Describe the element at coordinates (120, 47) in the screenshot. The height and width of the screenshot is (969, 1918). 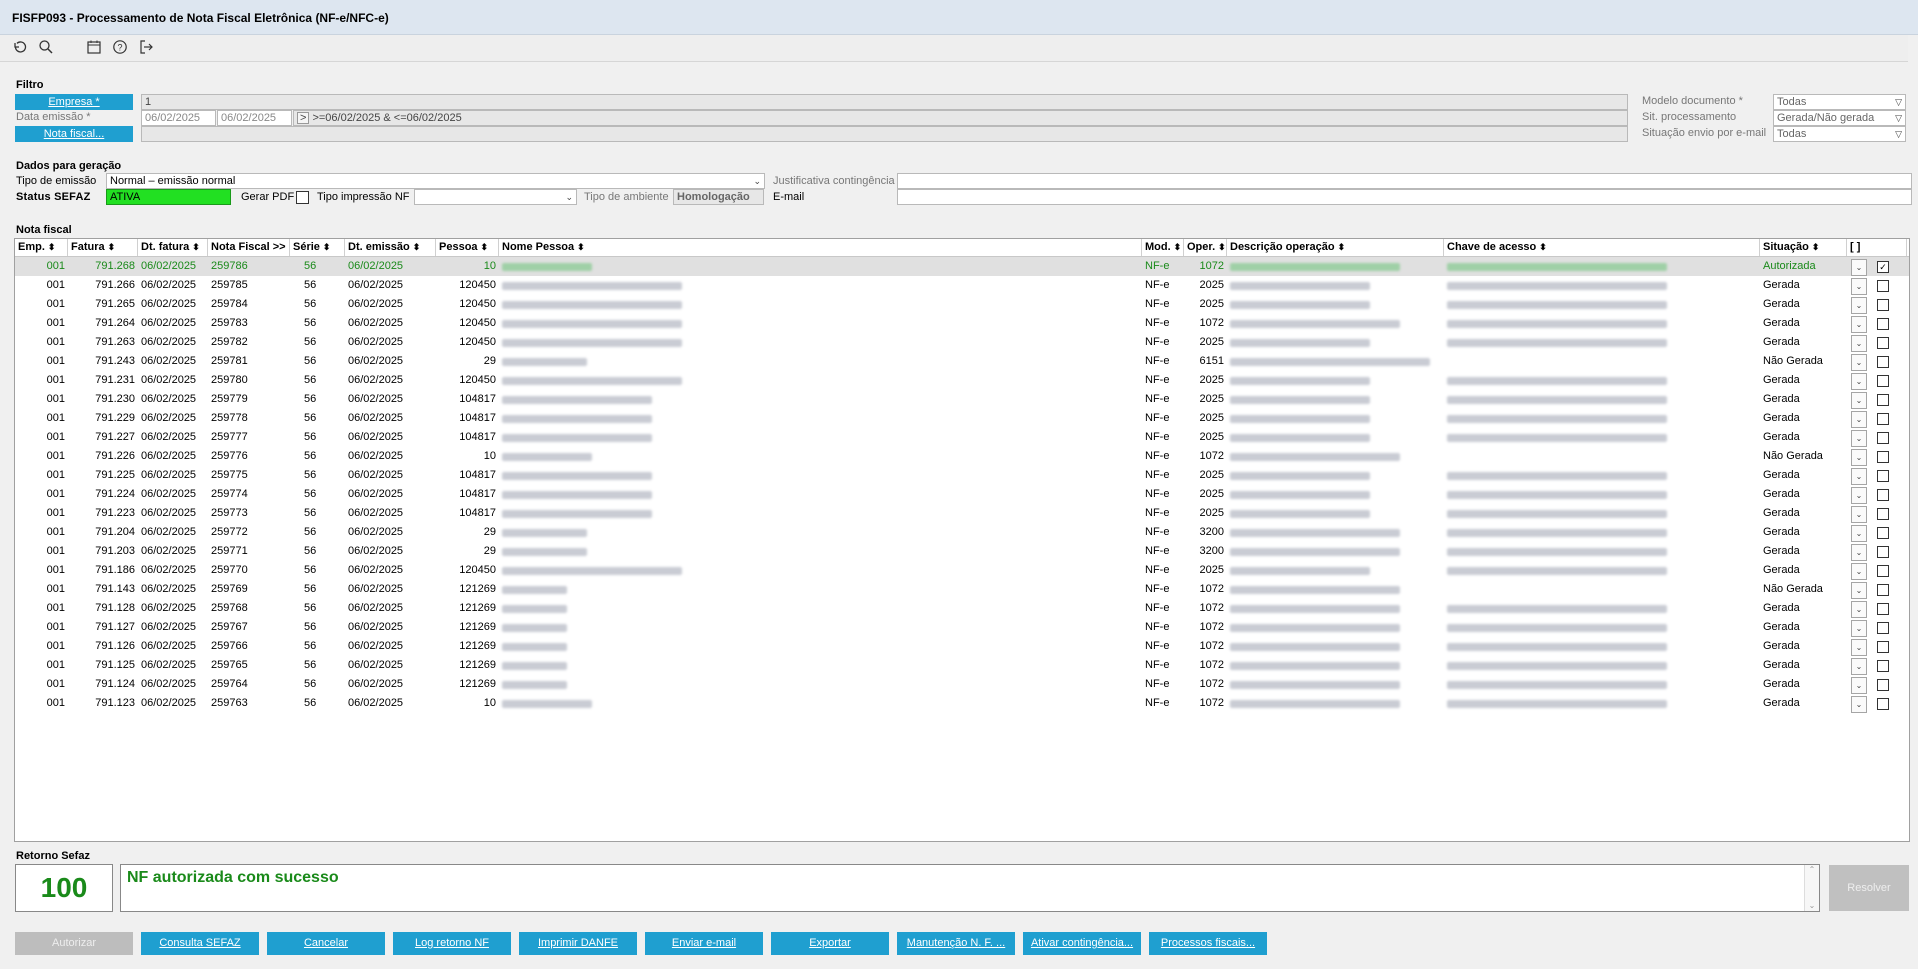
I see `help-icon: ?` at that location.